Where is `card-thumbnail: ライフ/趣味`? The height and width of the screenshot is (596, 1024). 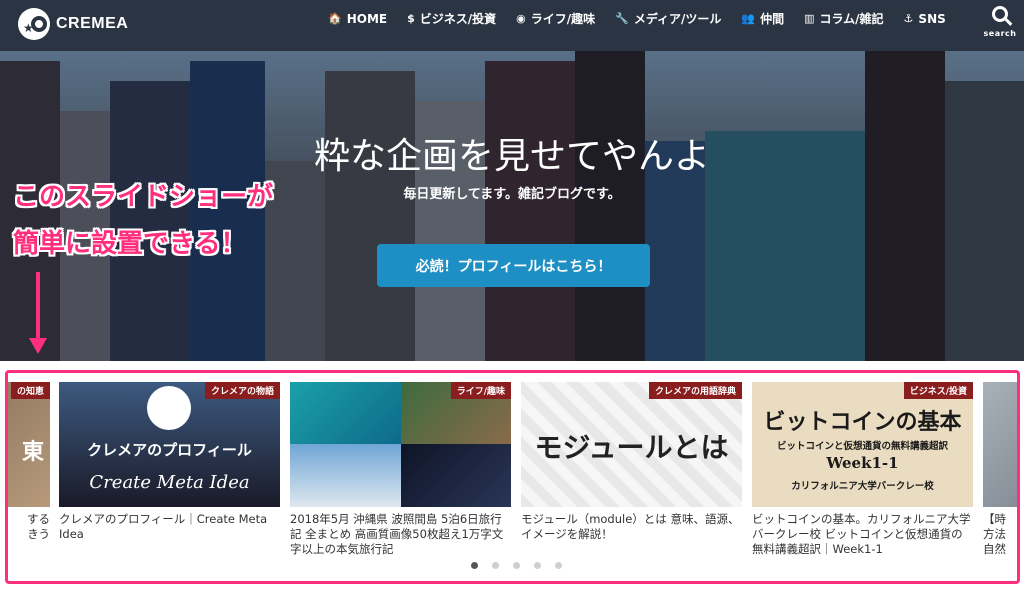
card-thumbnail: ライフ/趣味 is located at coordinates (400, 444).